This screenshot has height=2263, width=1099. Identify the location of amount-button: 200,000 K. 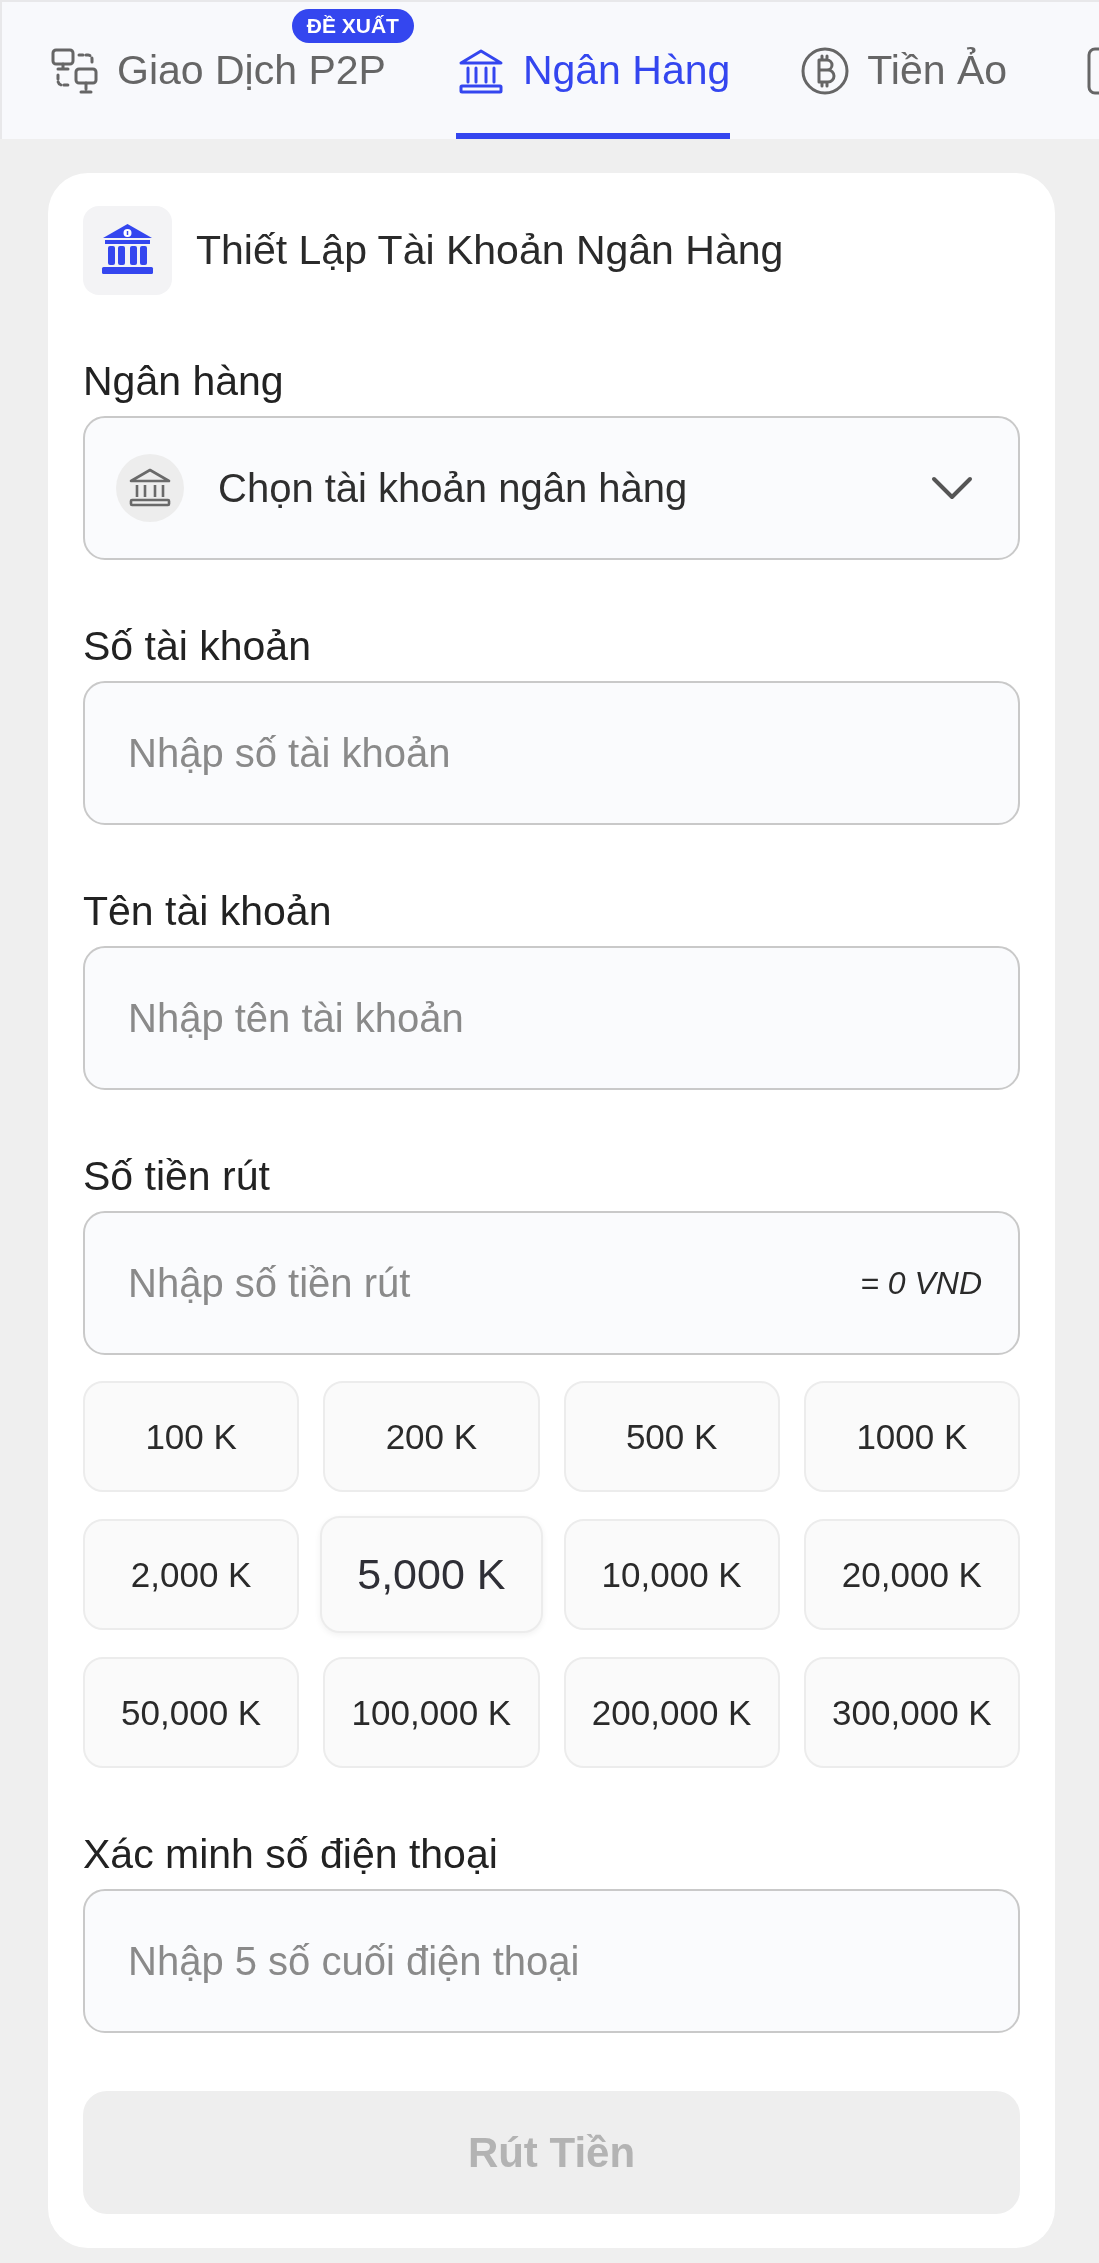
(671, 1712).